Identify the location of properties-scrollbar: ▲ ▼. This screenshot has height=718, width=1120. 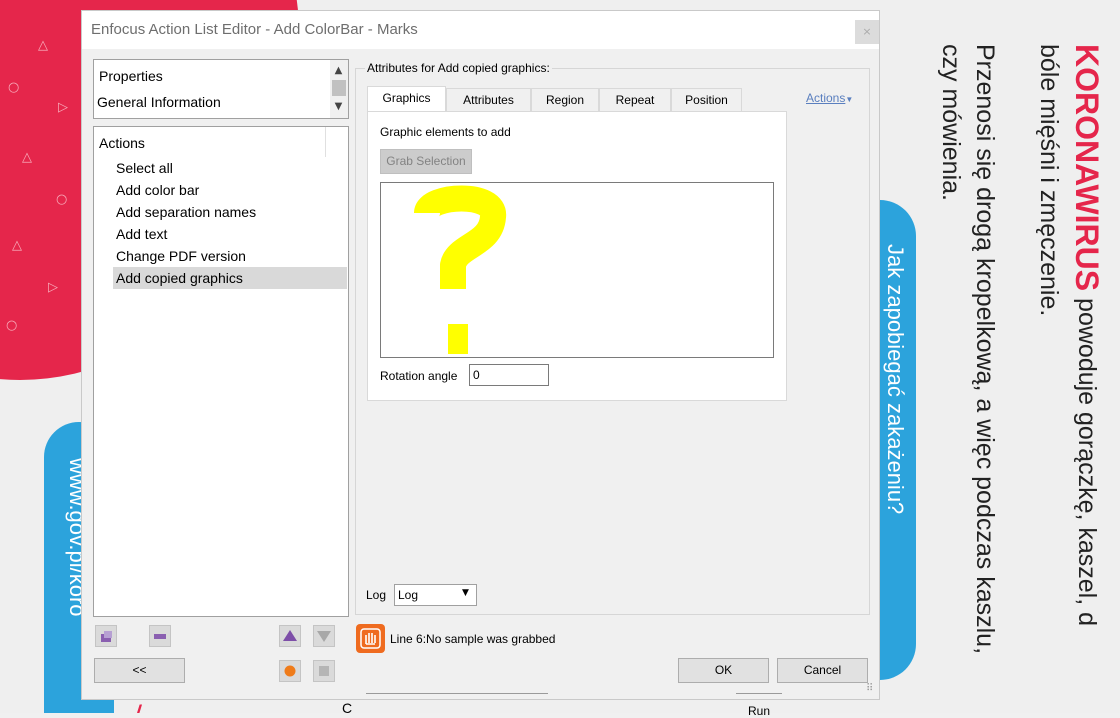
(339, 89).